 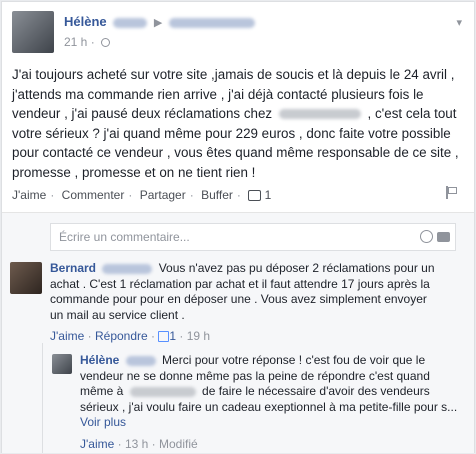 What do you see at coordinates (255, 196) in the screenshot?
I see `comment-count-icon` at bounding box center [255, 196].